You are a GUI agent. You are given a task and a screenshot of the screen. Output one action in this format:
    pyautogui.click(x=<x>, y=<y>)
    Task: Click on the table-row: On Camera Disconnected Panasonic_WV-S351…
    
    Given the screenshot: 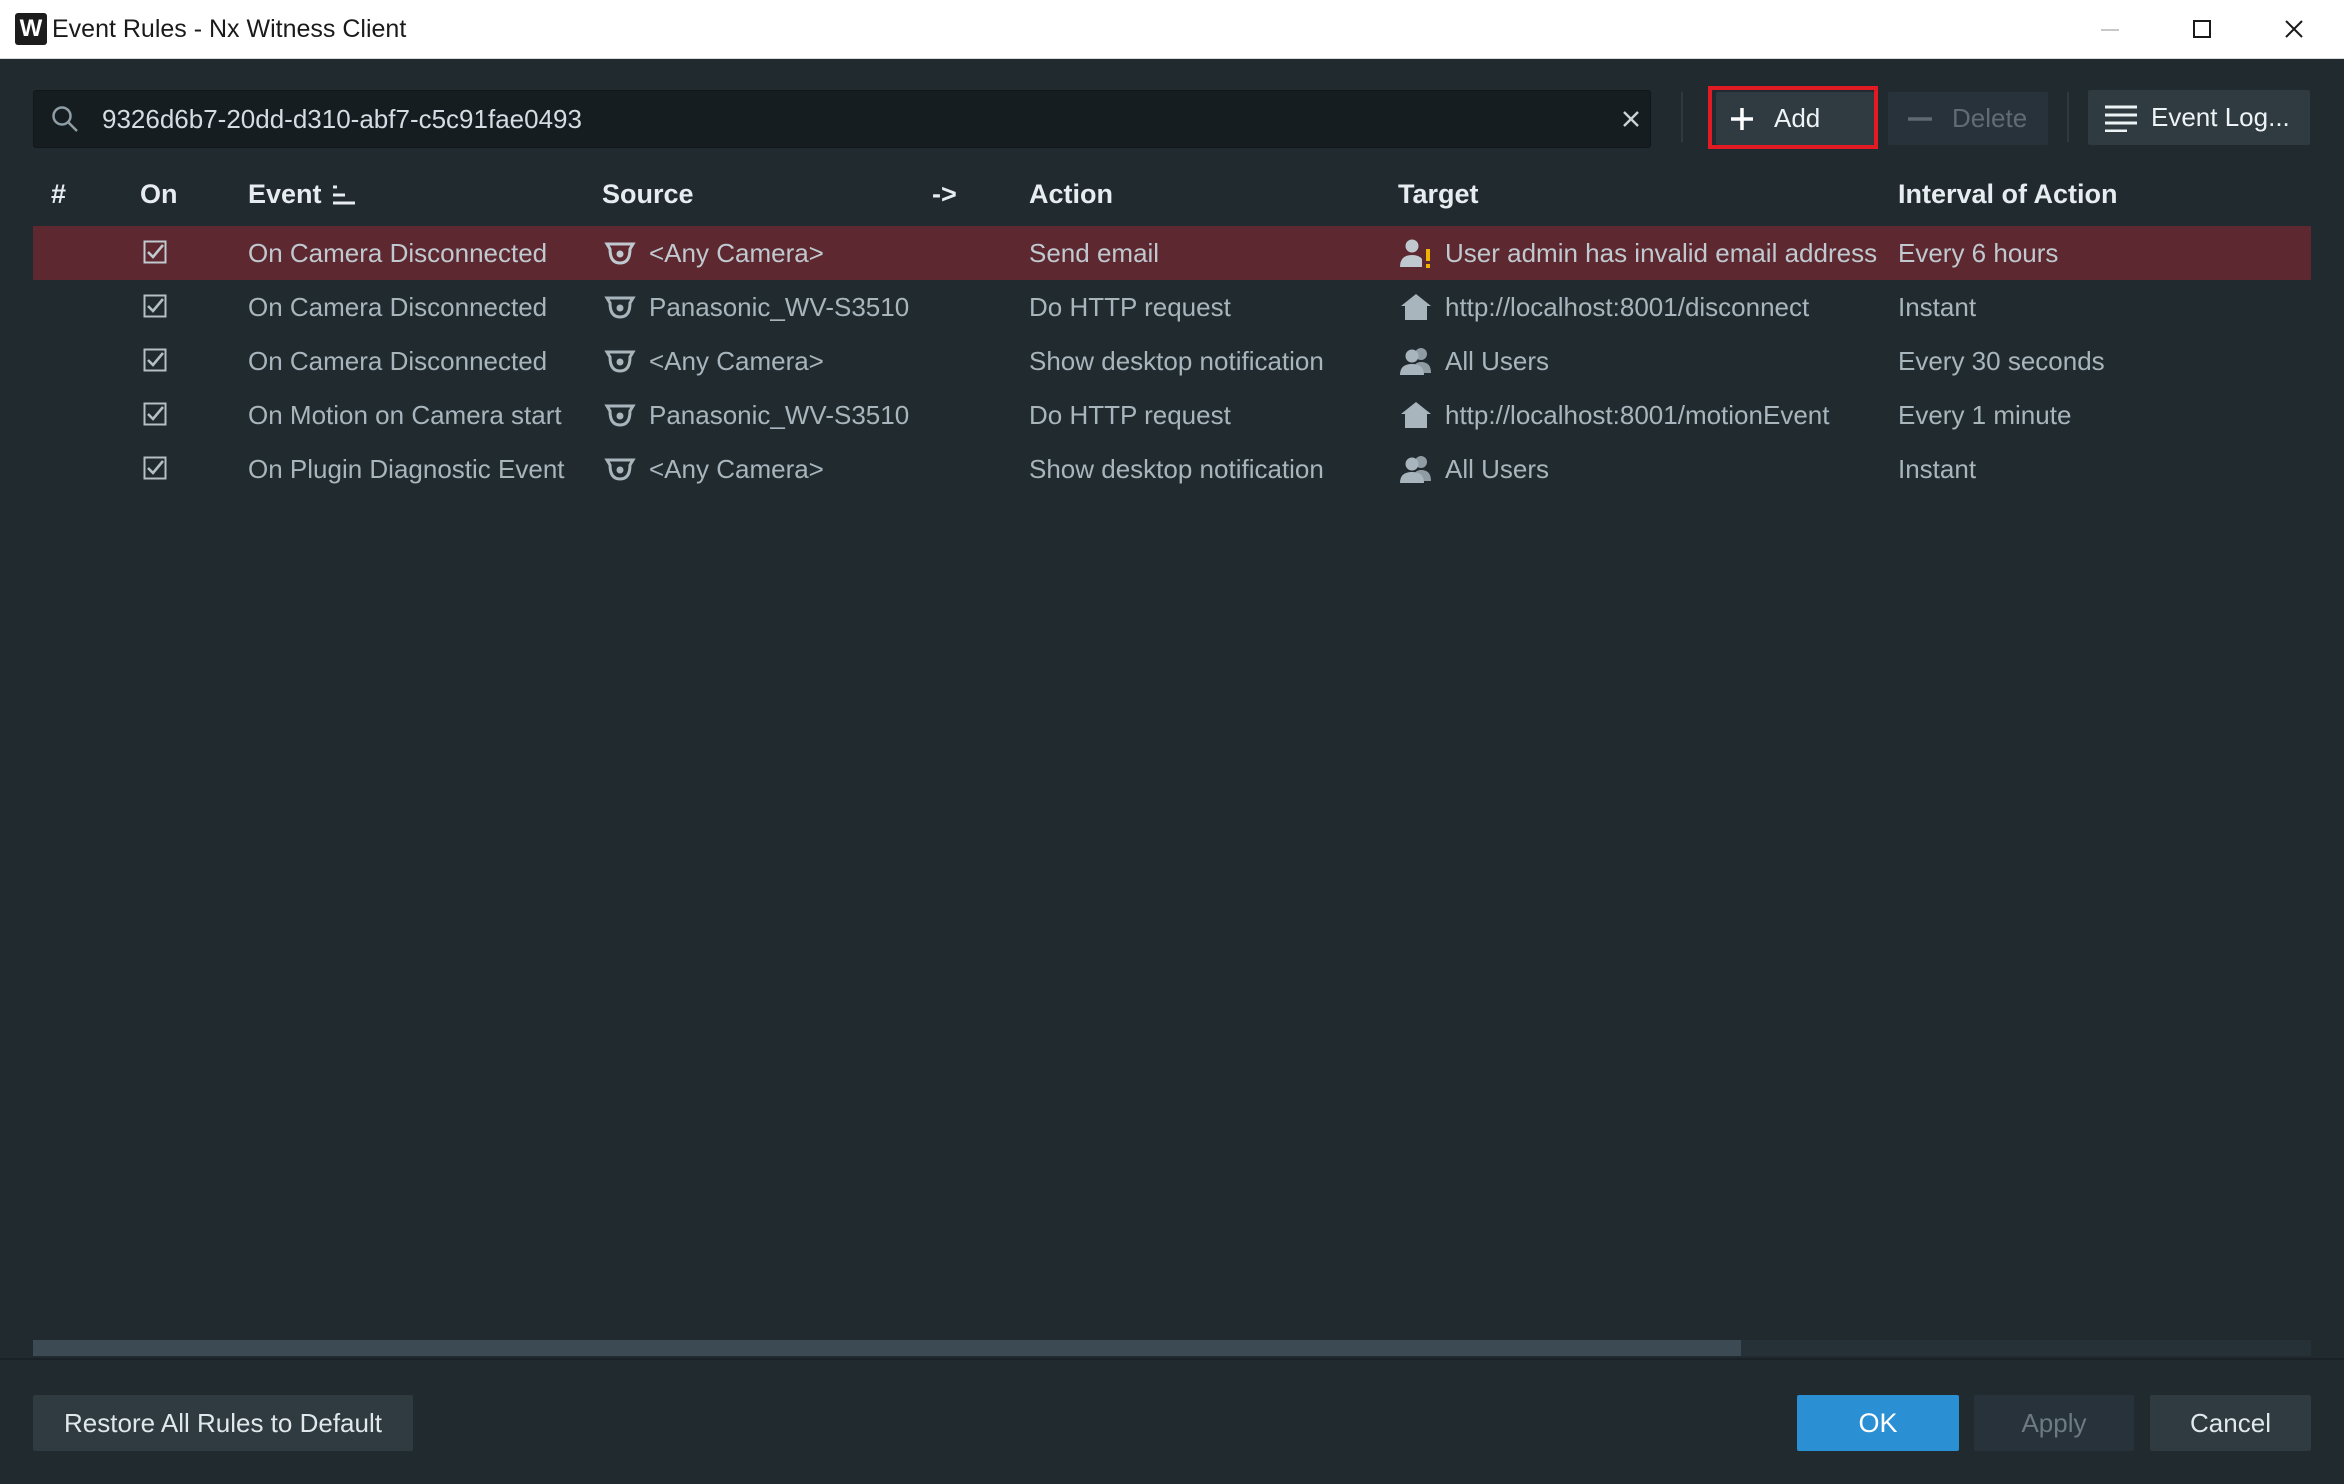 What is the action you would take?
    pyautogui.click(x=1172, y=307)
    